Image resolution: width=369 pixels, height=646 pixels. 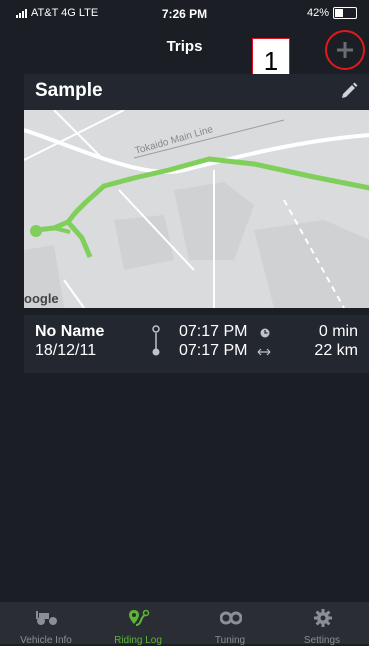 What do you see at coordinates (139, 617) in the screenshot?
I see `route-pin-icon` at bounding box center [139, 617].